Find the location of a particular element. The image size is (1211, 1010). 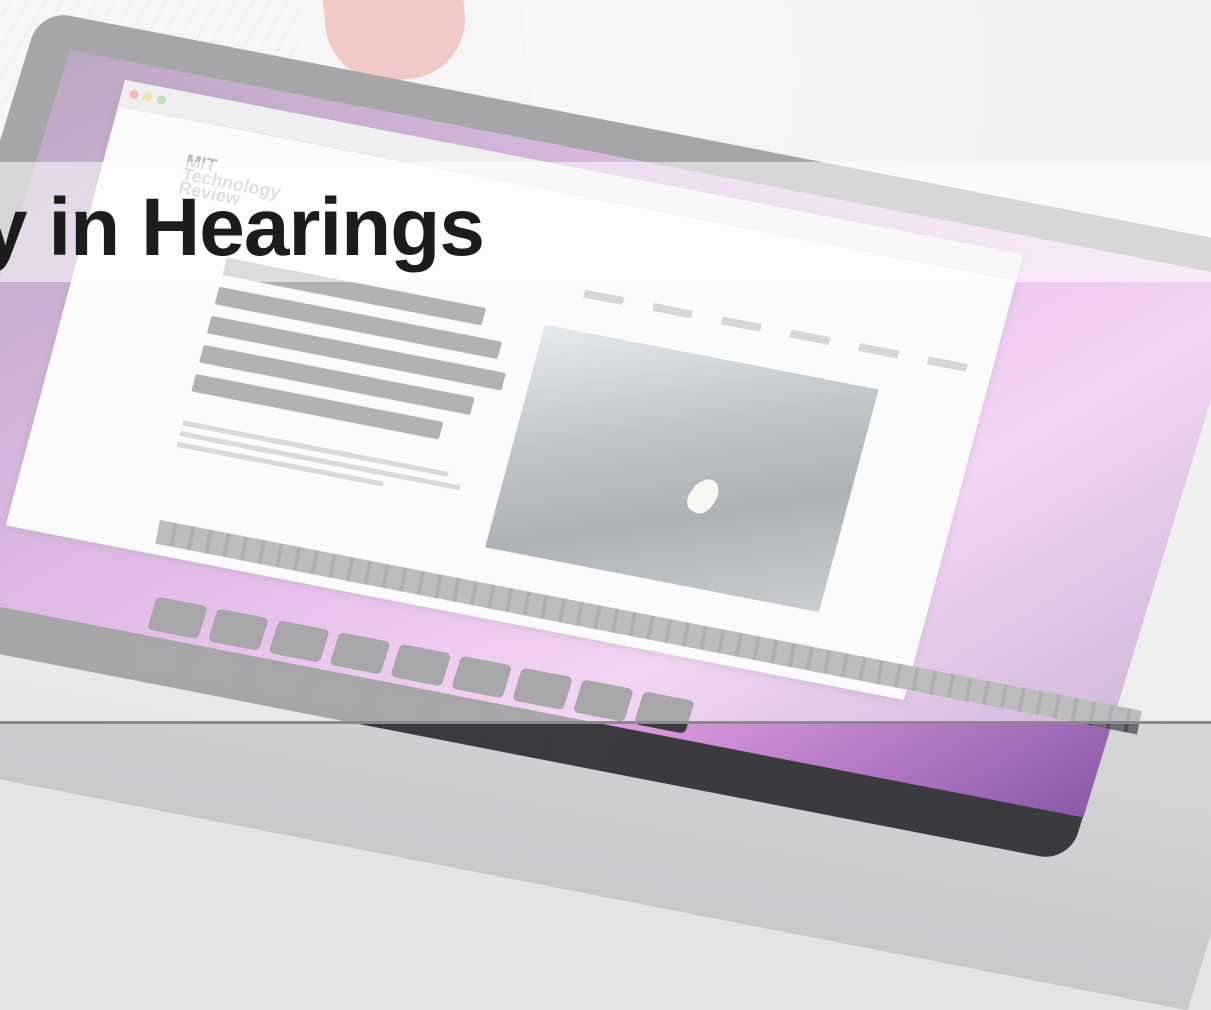

page-title: y in Hearings is located at coordinates (242, 227).